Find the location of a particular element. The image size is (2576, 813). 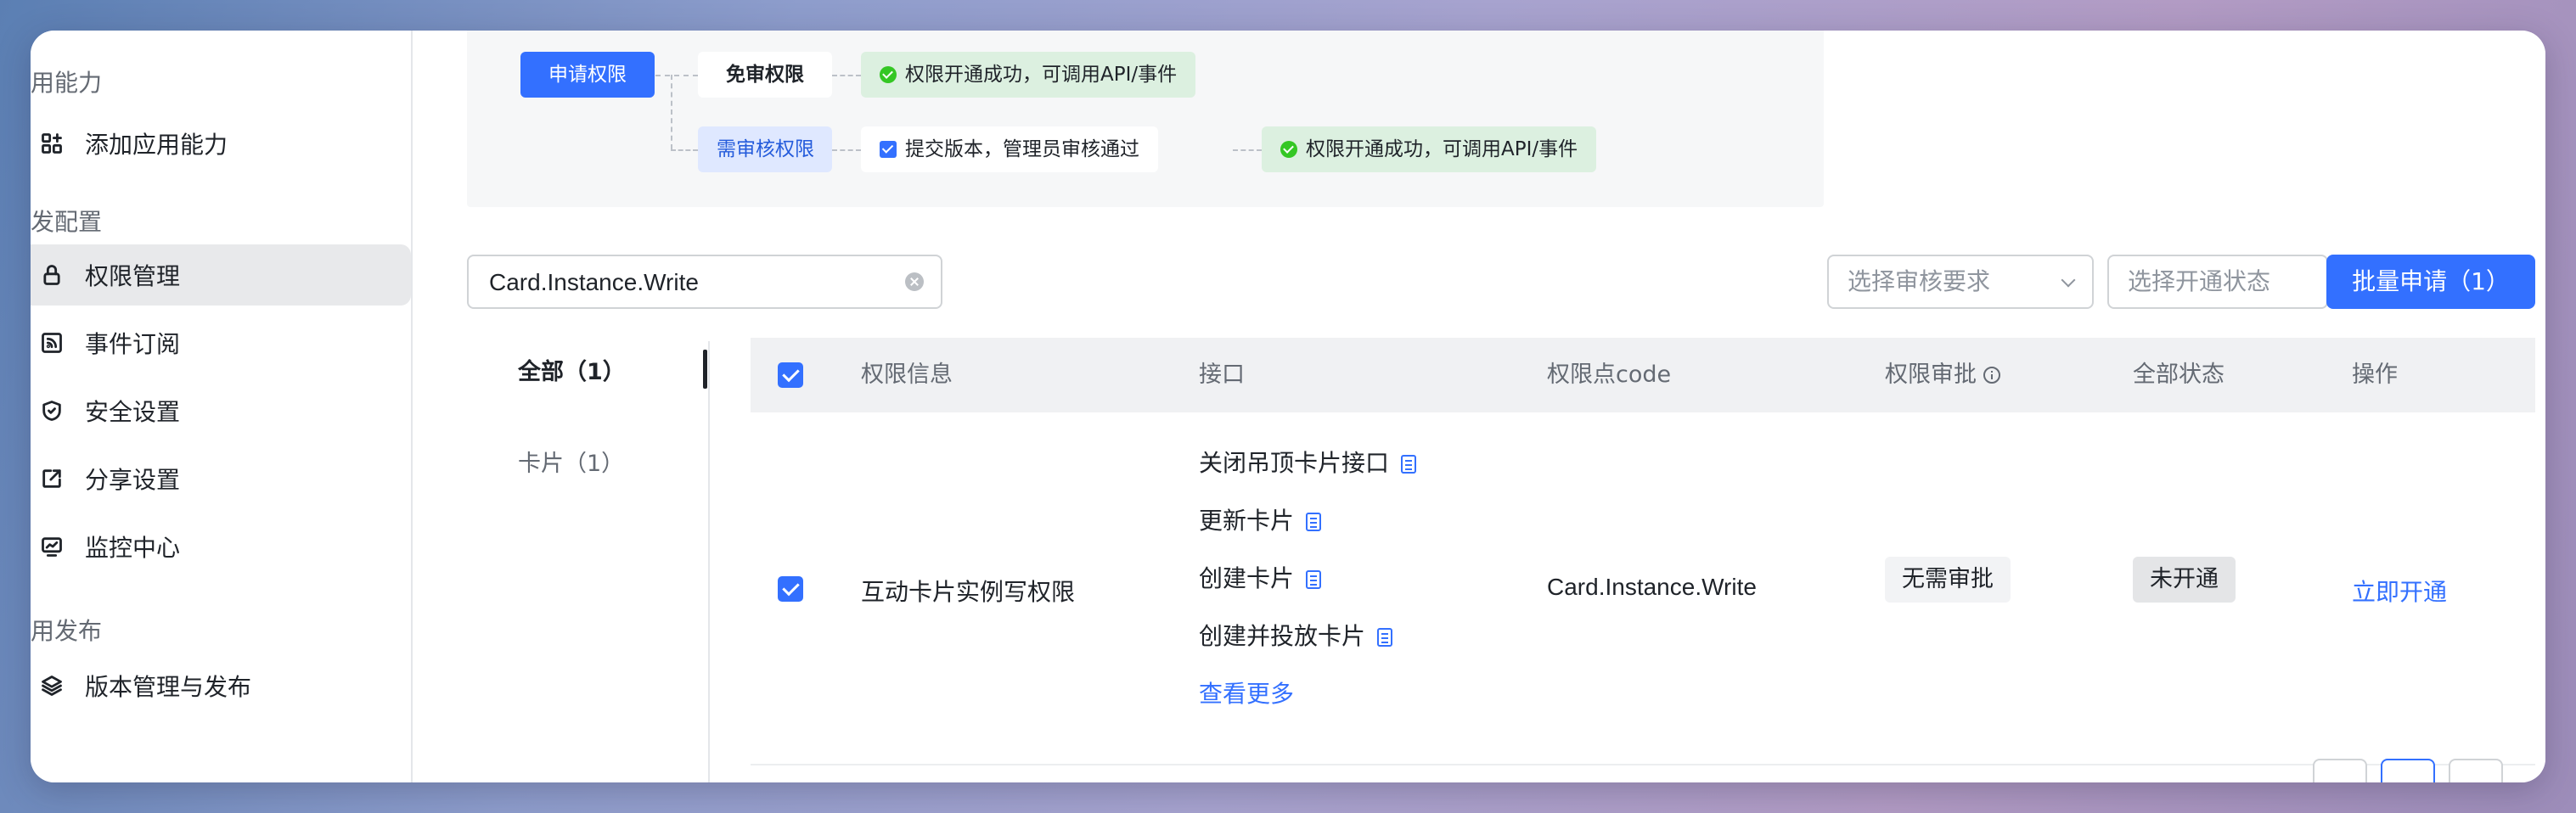

api-item: 更新卡片 is located at coordinates (1260, 519).